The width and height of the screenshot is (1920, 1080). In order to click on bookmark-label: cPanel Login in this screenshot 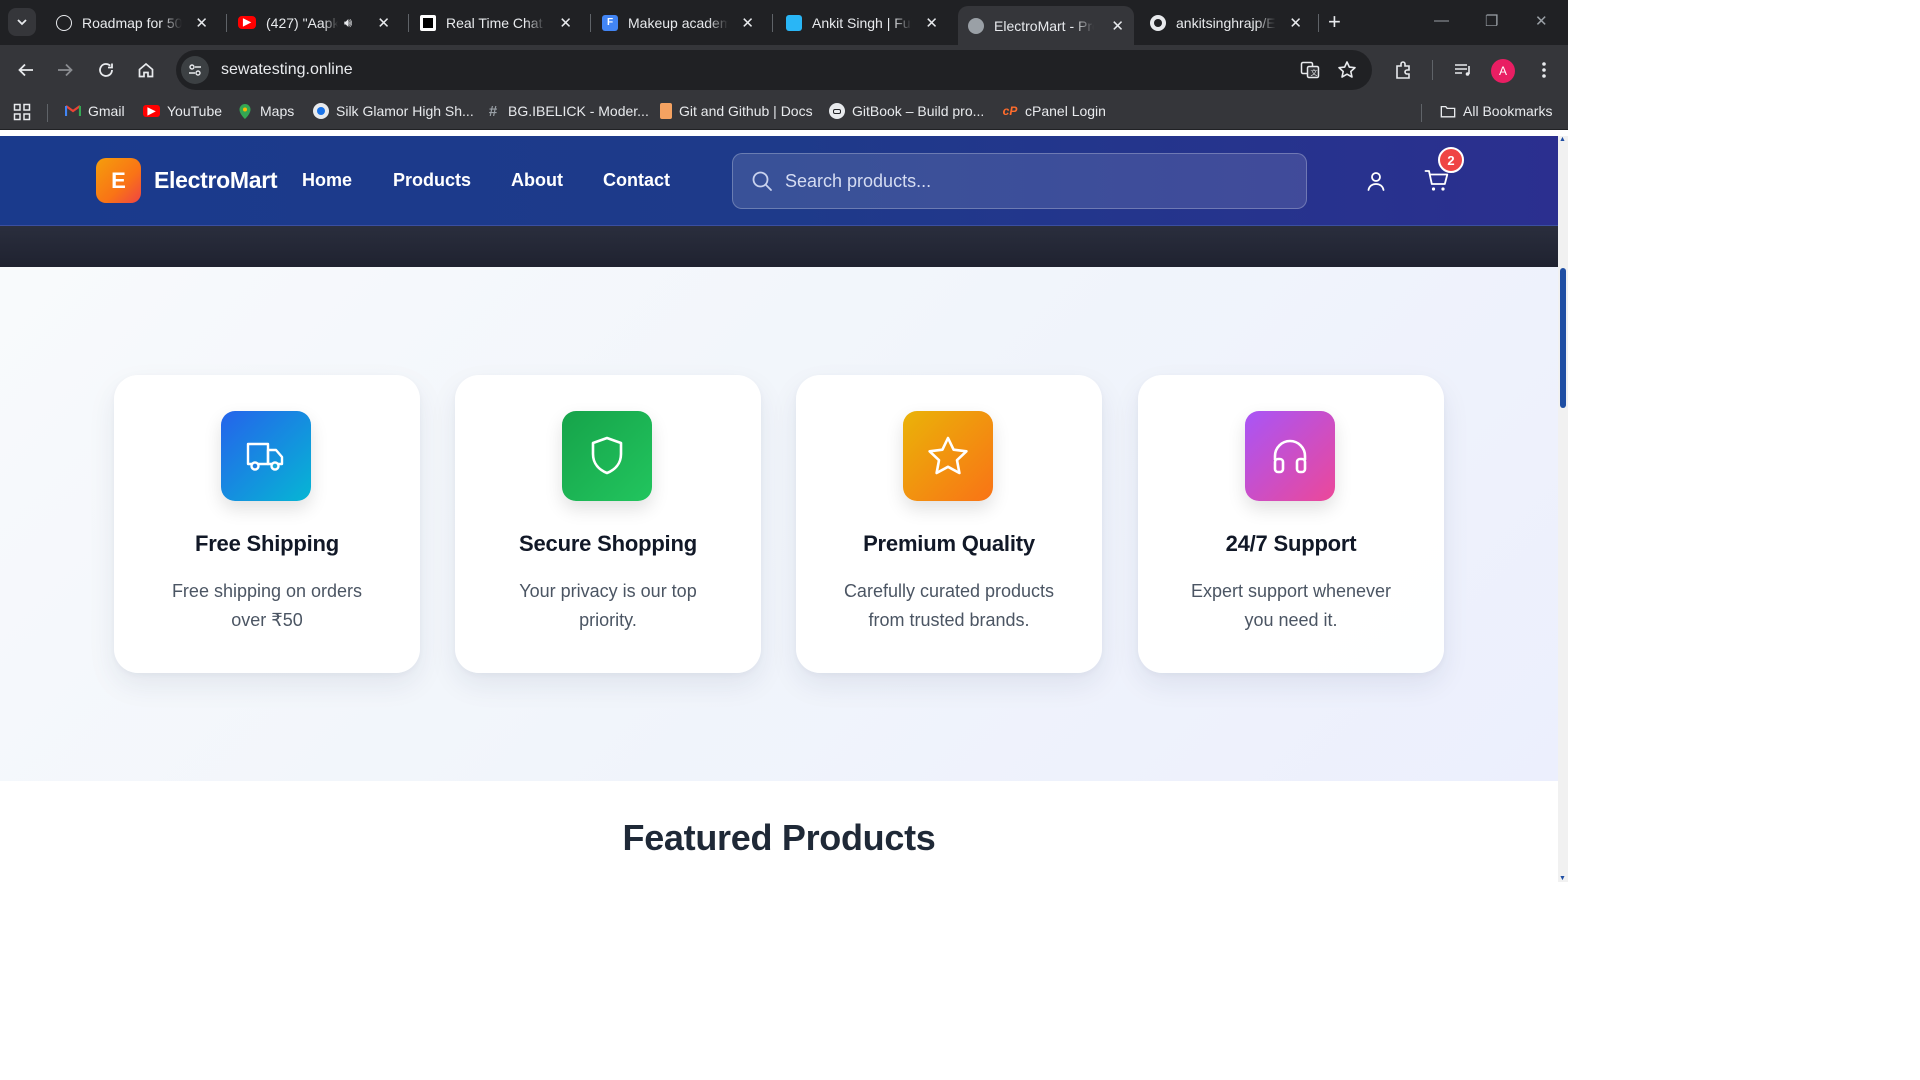, I will do `click(1065, 111)`.